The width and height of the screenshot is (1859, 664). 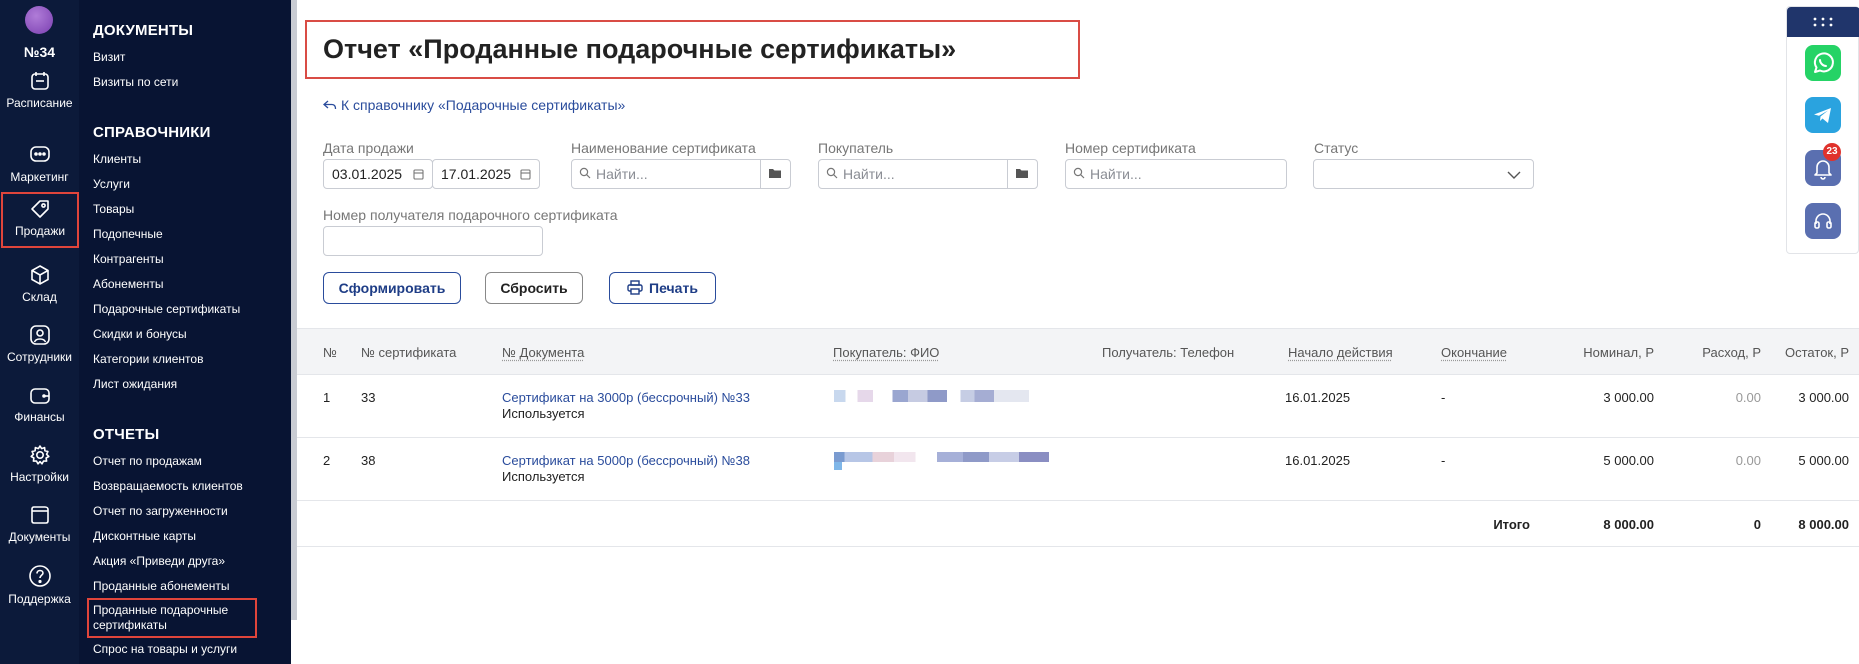 I want to click on col-number: №, so click(x=330, y=352).